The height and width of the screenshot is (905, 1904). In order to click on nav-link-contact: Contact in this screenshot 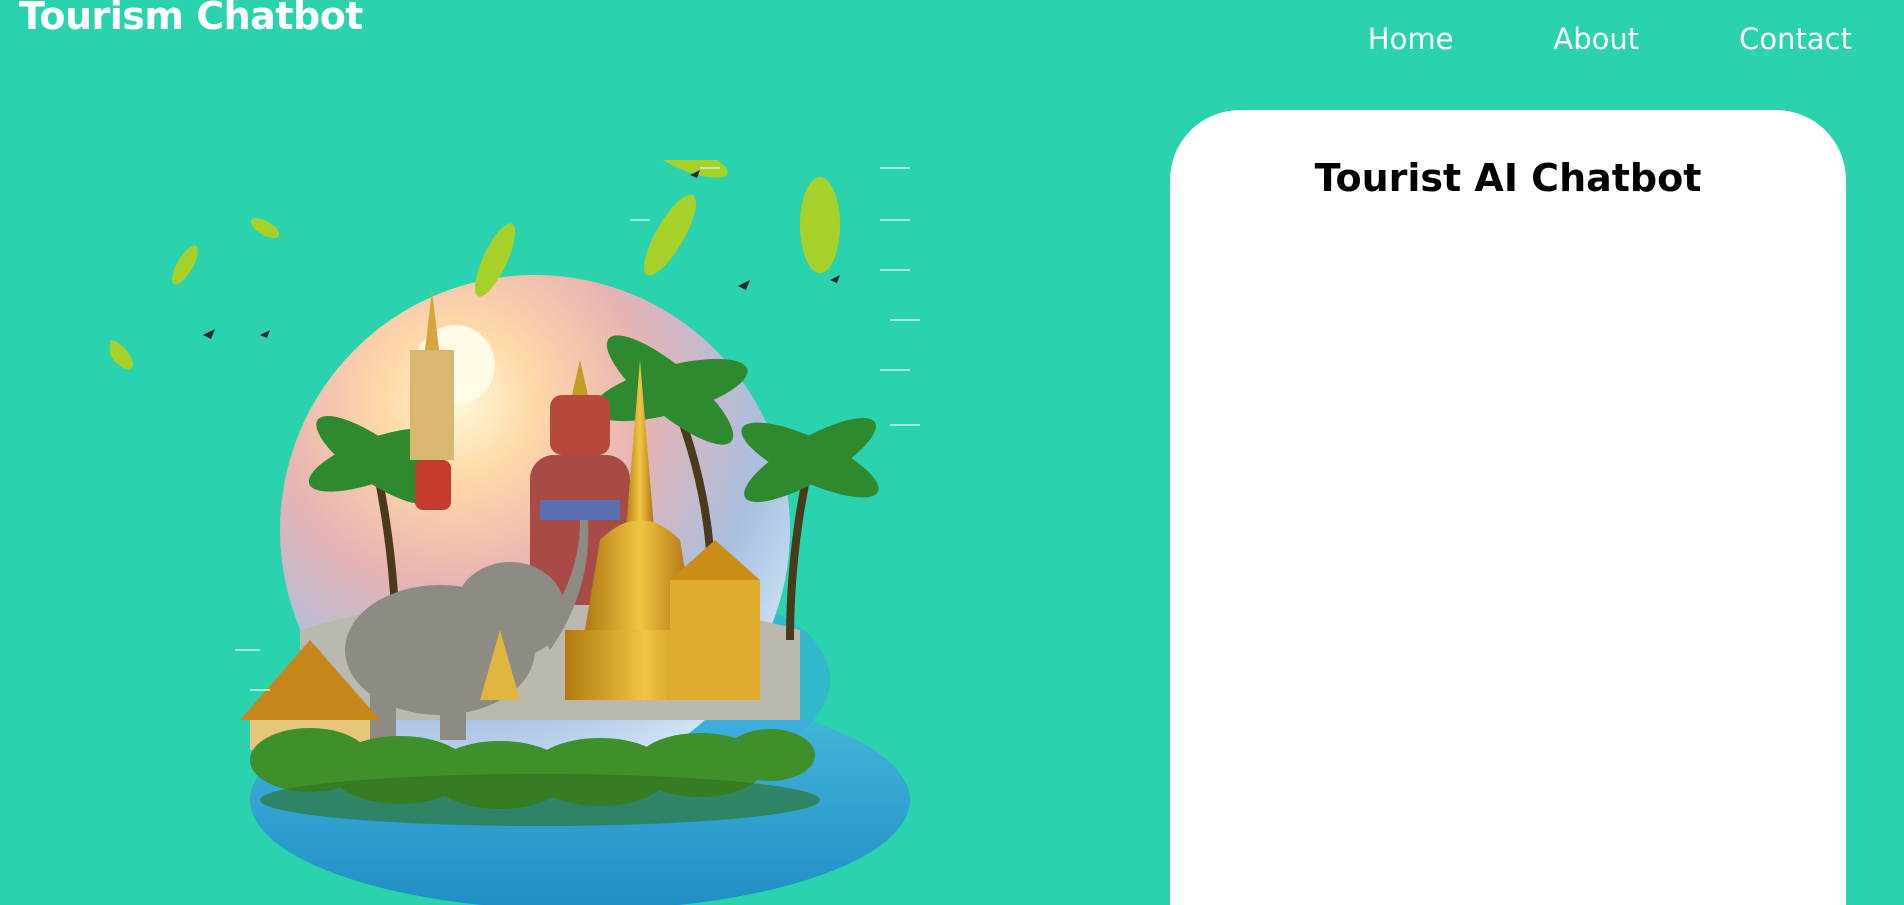, I will do `click(1795, 39)`.